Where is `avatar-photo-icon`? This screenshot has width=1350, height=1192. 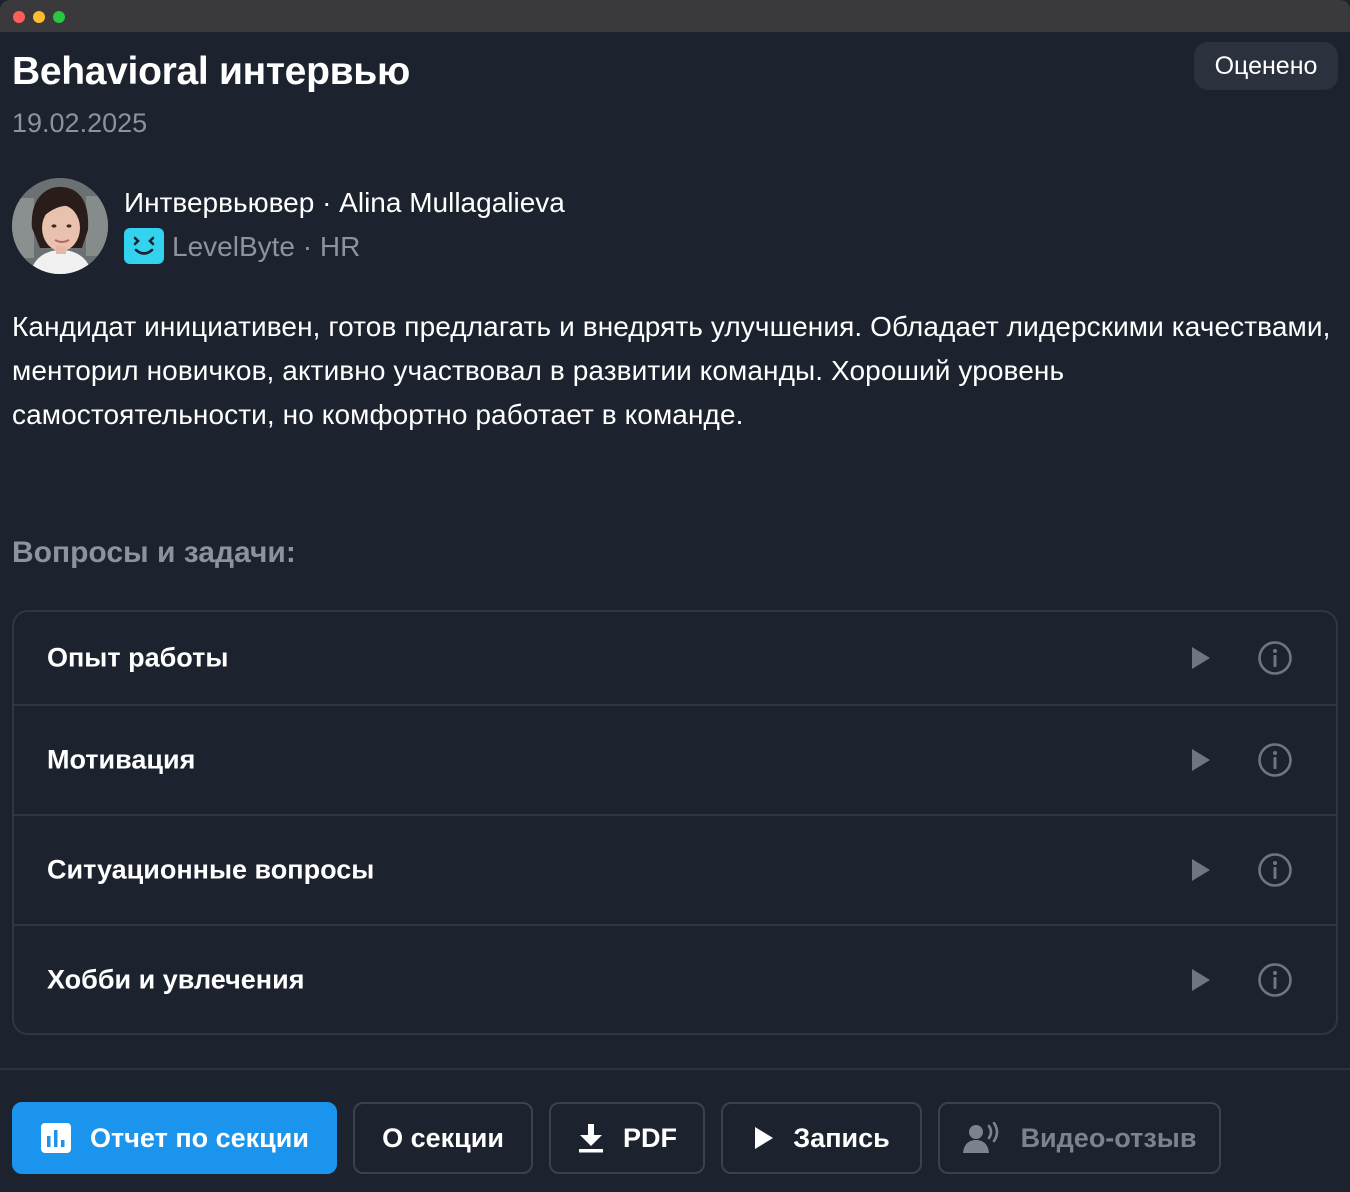 avatar-photo-icon is located at coordinates (60, 226).